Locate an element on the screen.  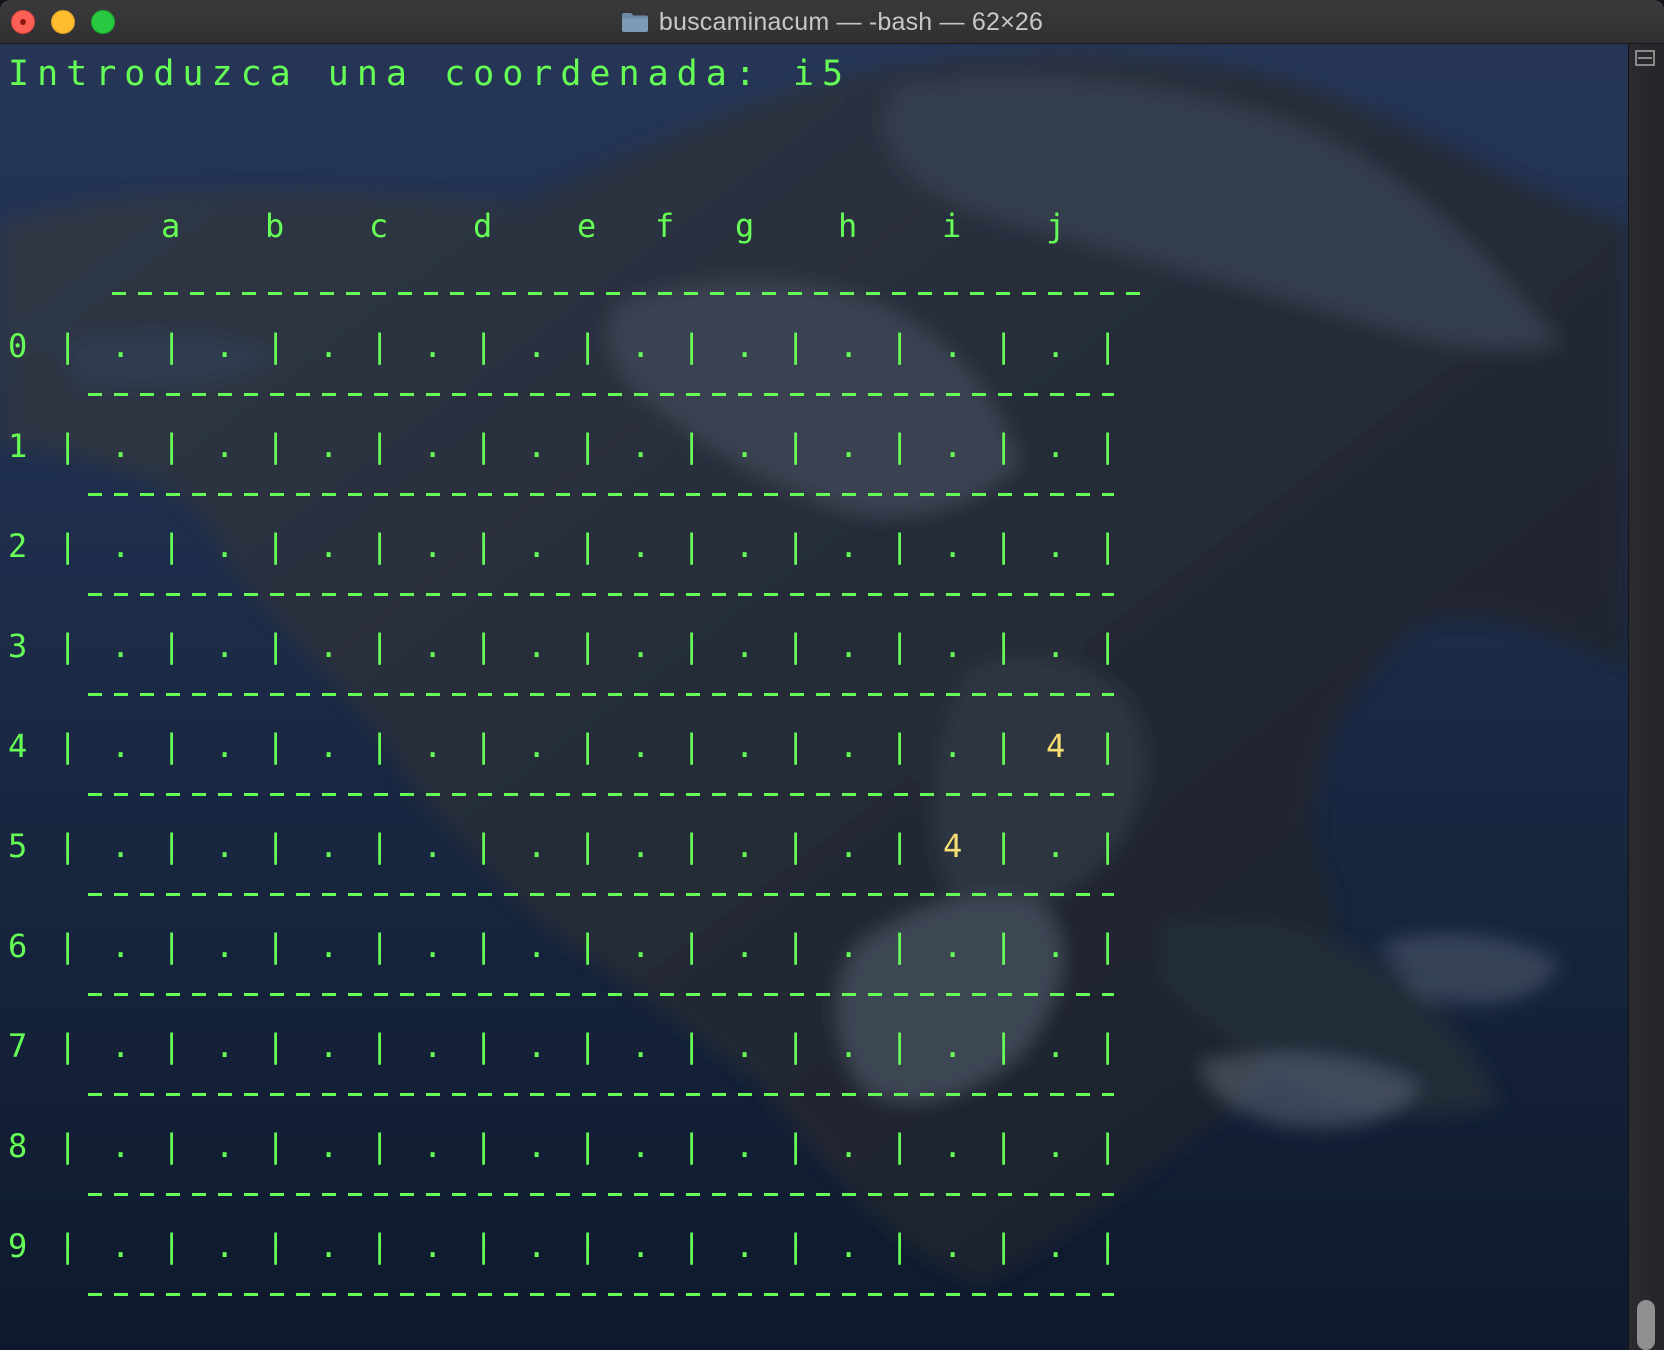
row-label-6: 6 is located at coordinates (18, 946).